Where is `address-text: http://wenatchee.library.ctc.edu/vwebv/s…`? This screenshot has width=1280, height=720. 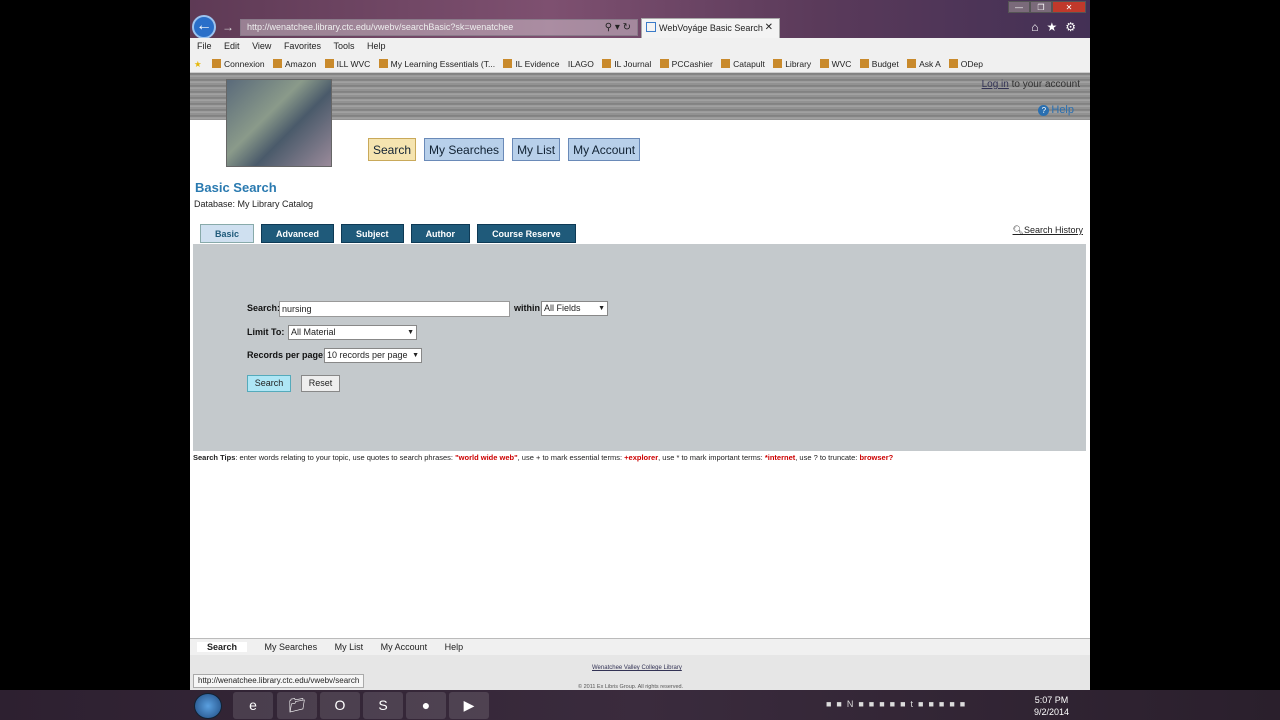 address-text: http://wenatchee.library.ctc.edu/vwebv/s… is located at coordinates (380, 27).